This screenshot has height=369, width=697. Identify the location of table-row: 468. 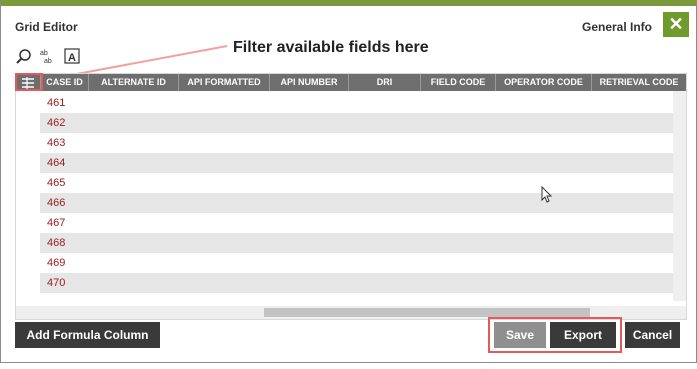
(363, 243).